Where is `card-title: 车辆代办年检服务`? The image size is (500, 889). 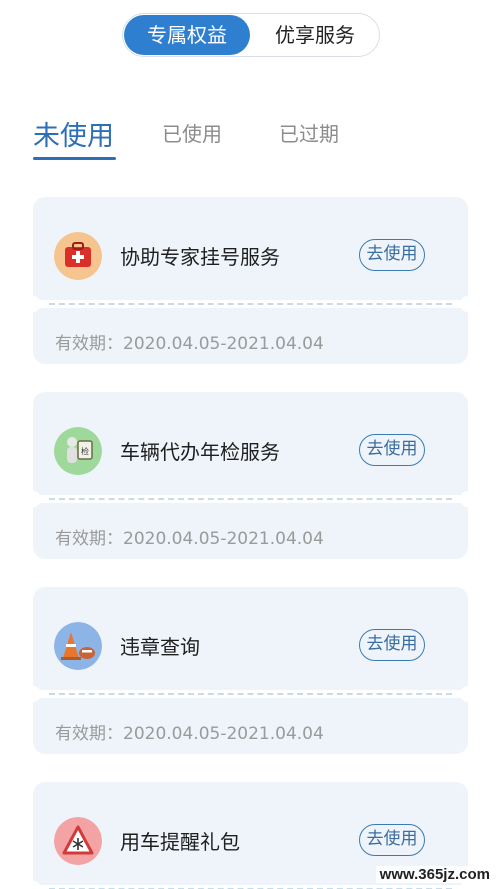
card-title: 车辆代办年检服务 is located at coordinates (200, 452).